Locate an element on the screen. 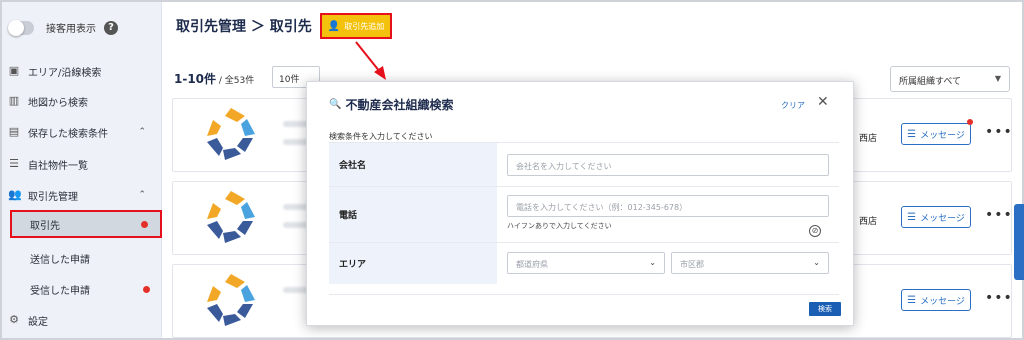  modal-title: 🔍 不動産会社組織検索 is located at coordinates (391, 104).